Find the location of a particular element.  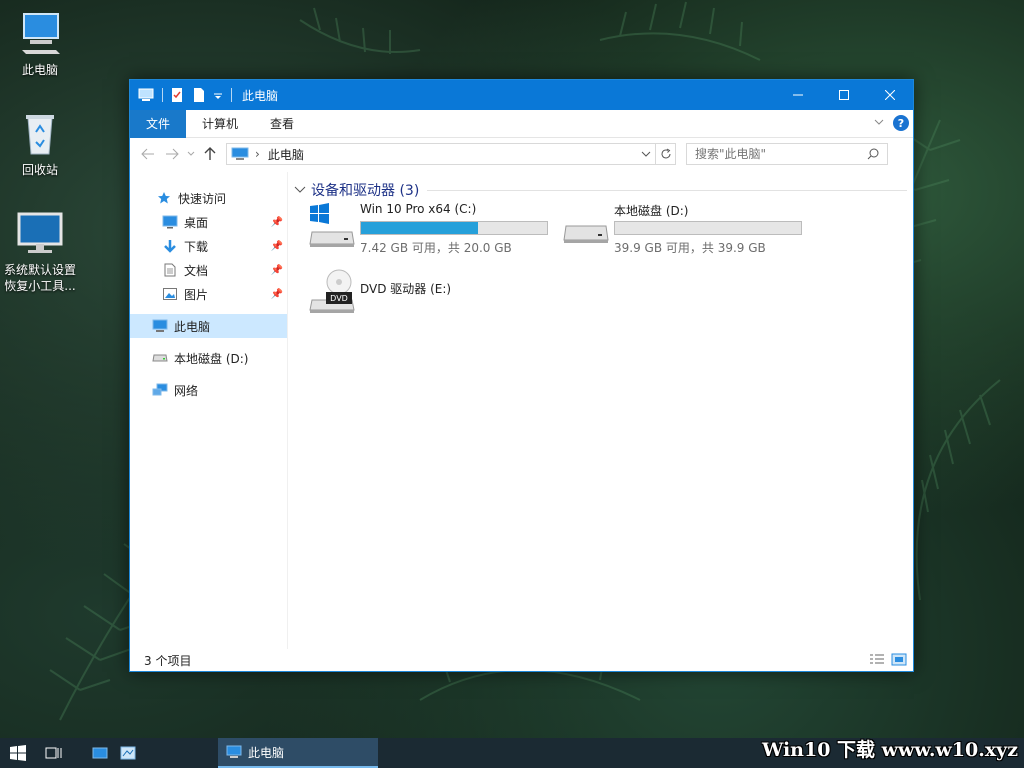

taskbar-label: 此电脑 is located at coordinates (266, 752).